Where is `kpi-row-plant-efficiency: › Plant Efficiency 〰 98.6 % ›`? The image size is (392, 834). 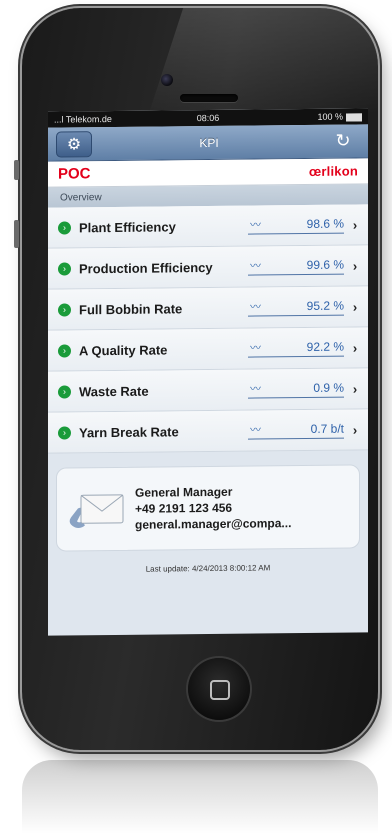 kpi-row-plant-efficiency: › Plant Efficiency 〰 98.6 % › is located at coordinates (208, 226).